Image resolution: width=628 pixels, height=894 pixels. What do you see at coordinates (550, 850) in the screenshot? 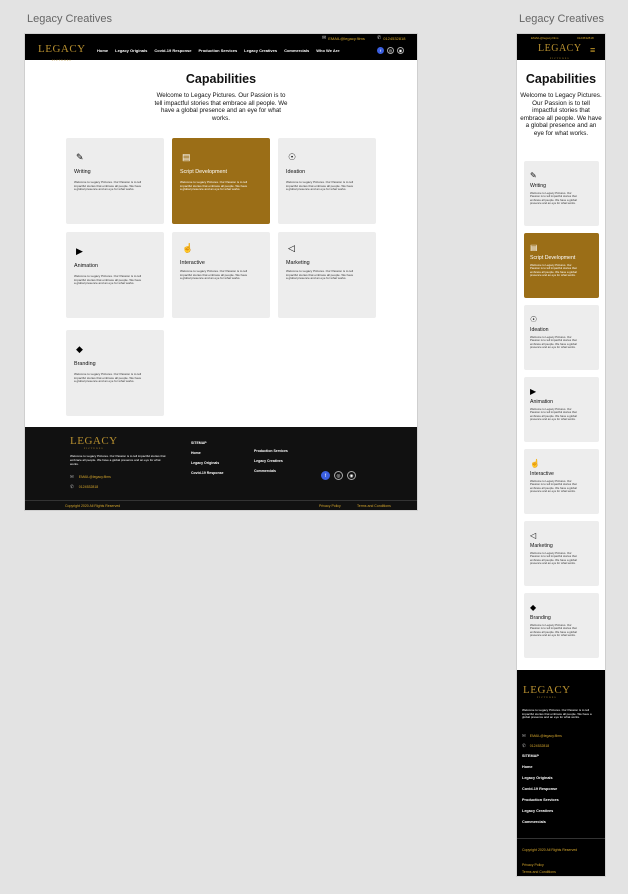
I see `mobile-copyright-text: Copyright 2020 All Rights Reserved` at bounding box center [550, 850].